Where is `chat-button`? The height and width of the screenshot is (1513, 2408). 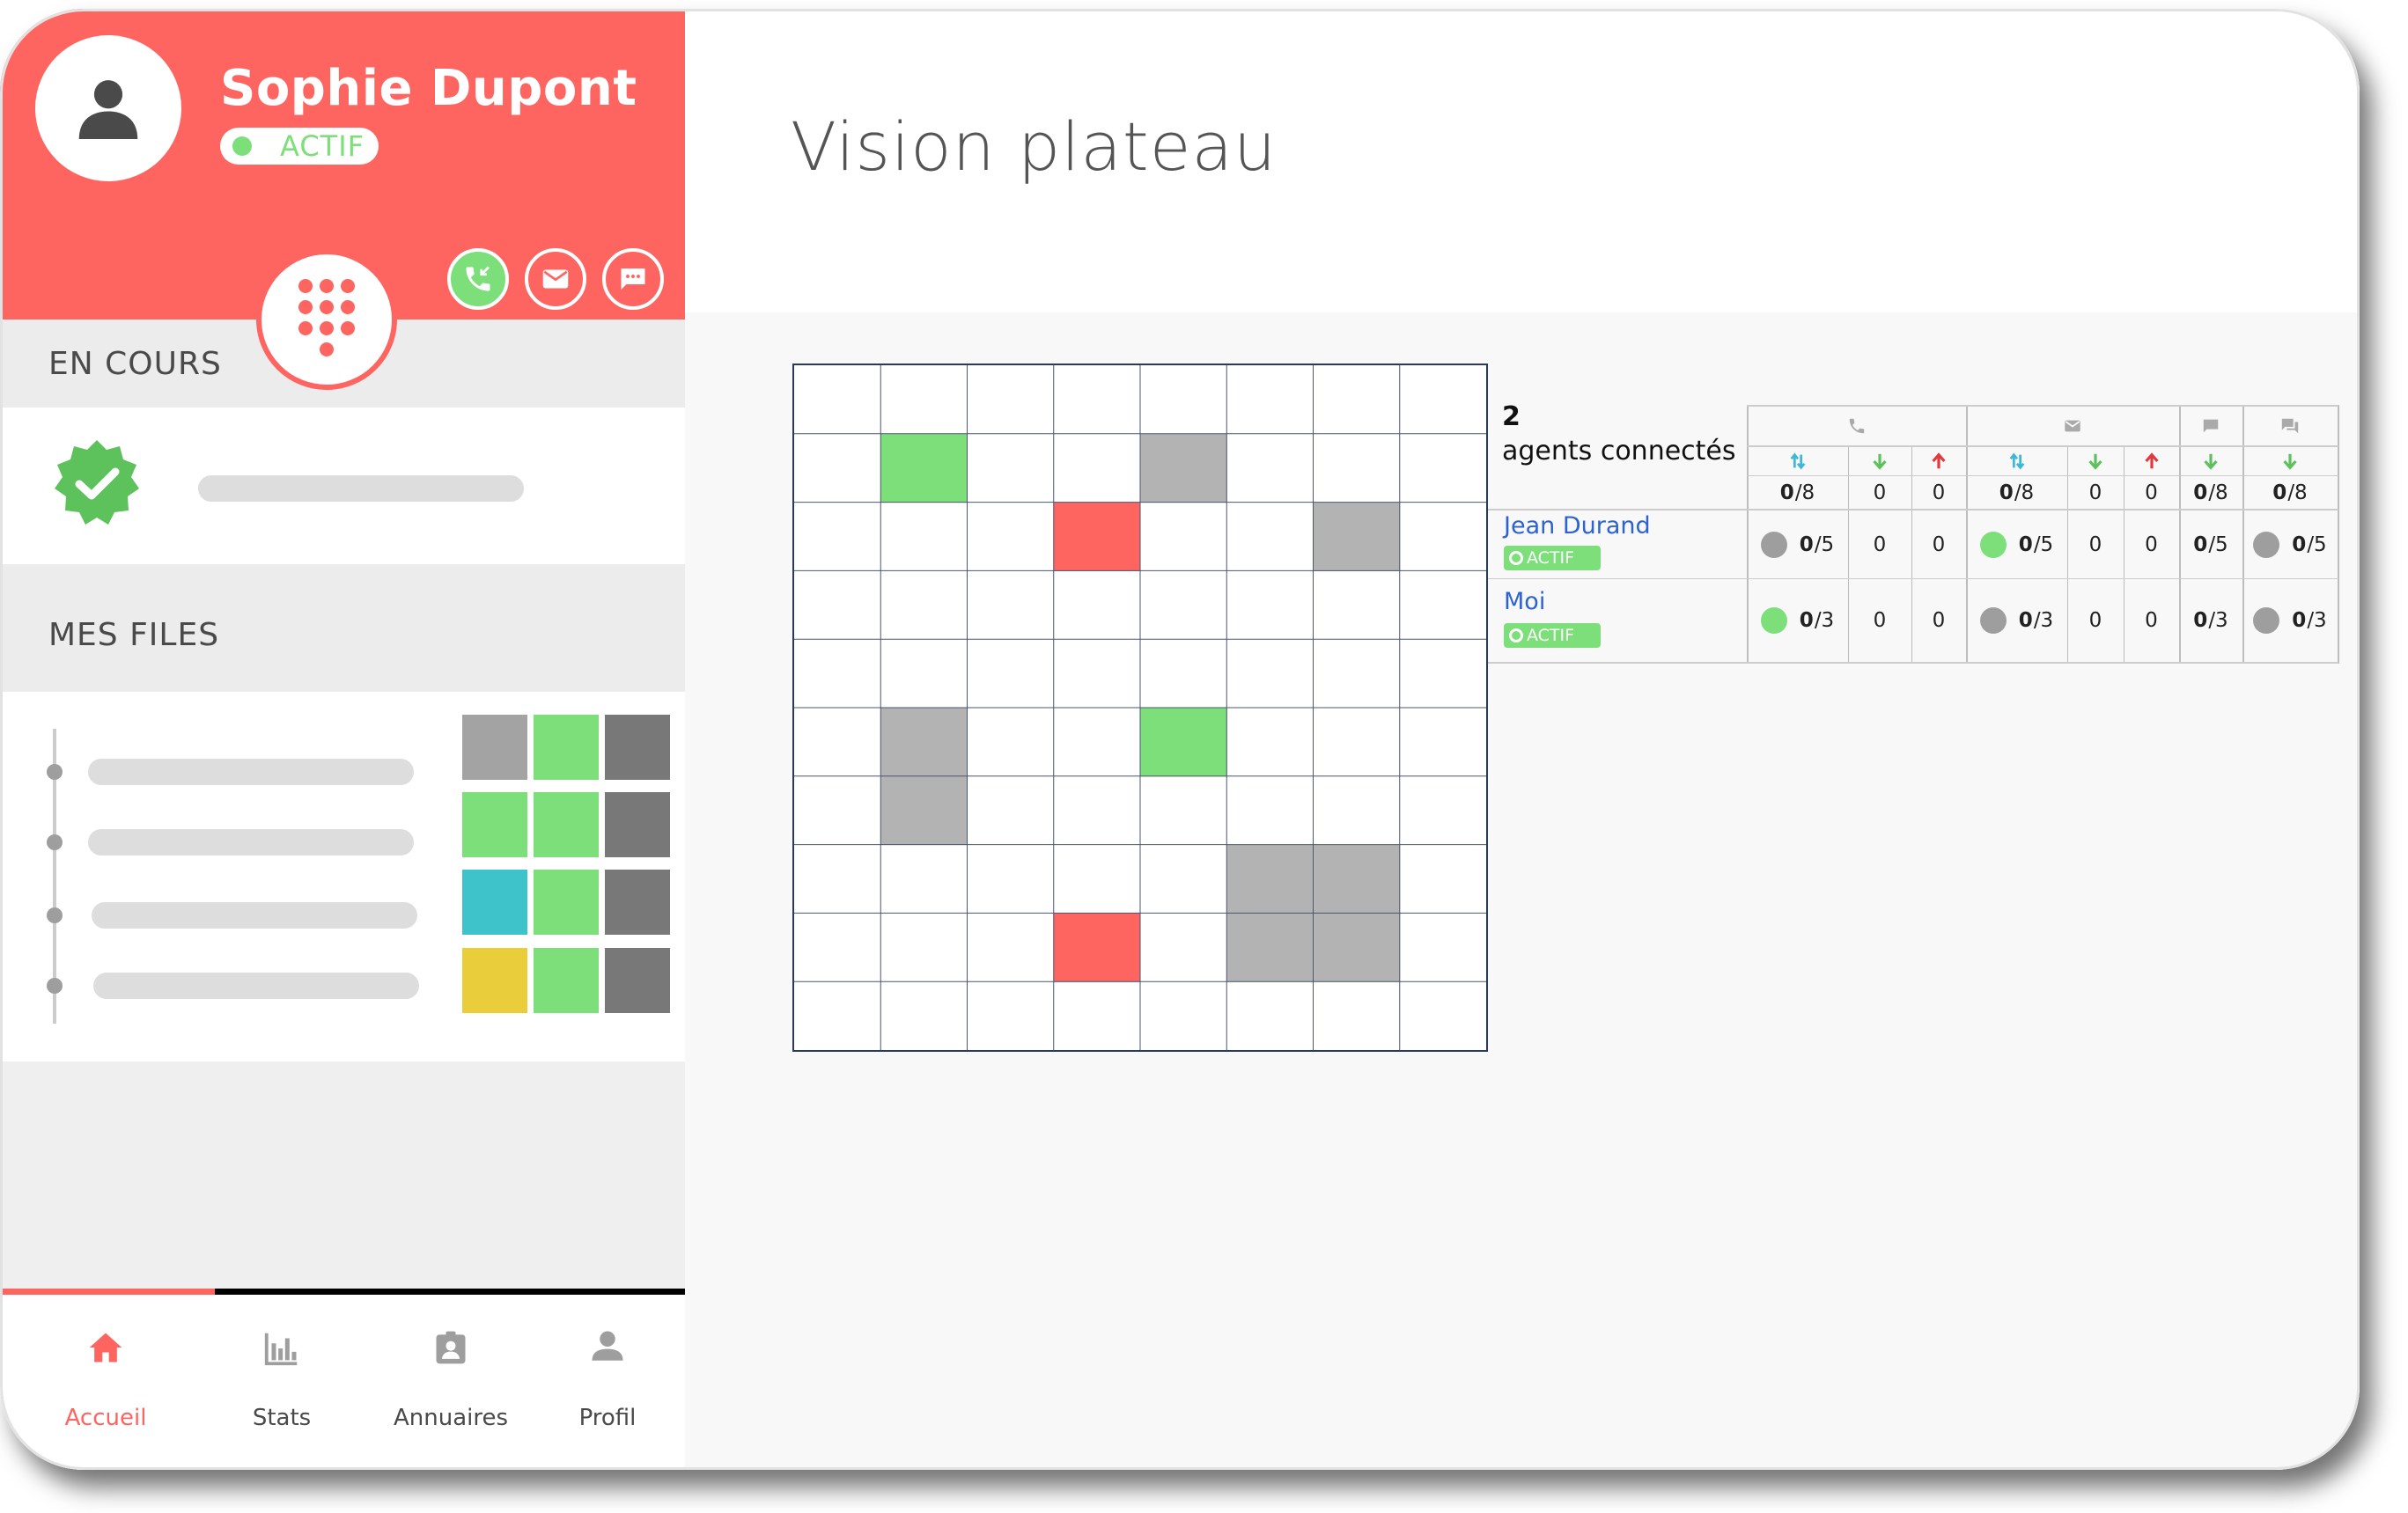
chat-button is located at coordinates (633, 279).